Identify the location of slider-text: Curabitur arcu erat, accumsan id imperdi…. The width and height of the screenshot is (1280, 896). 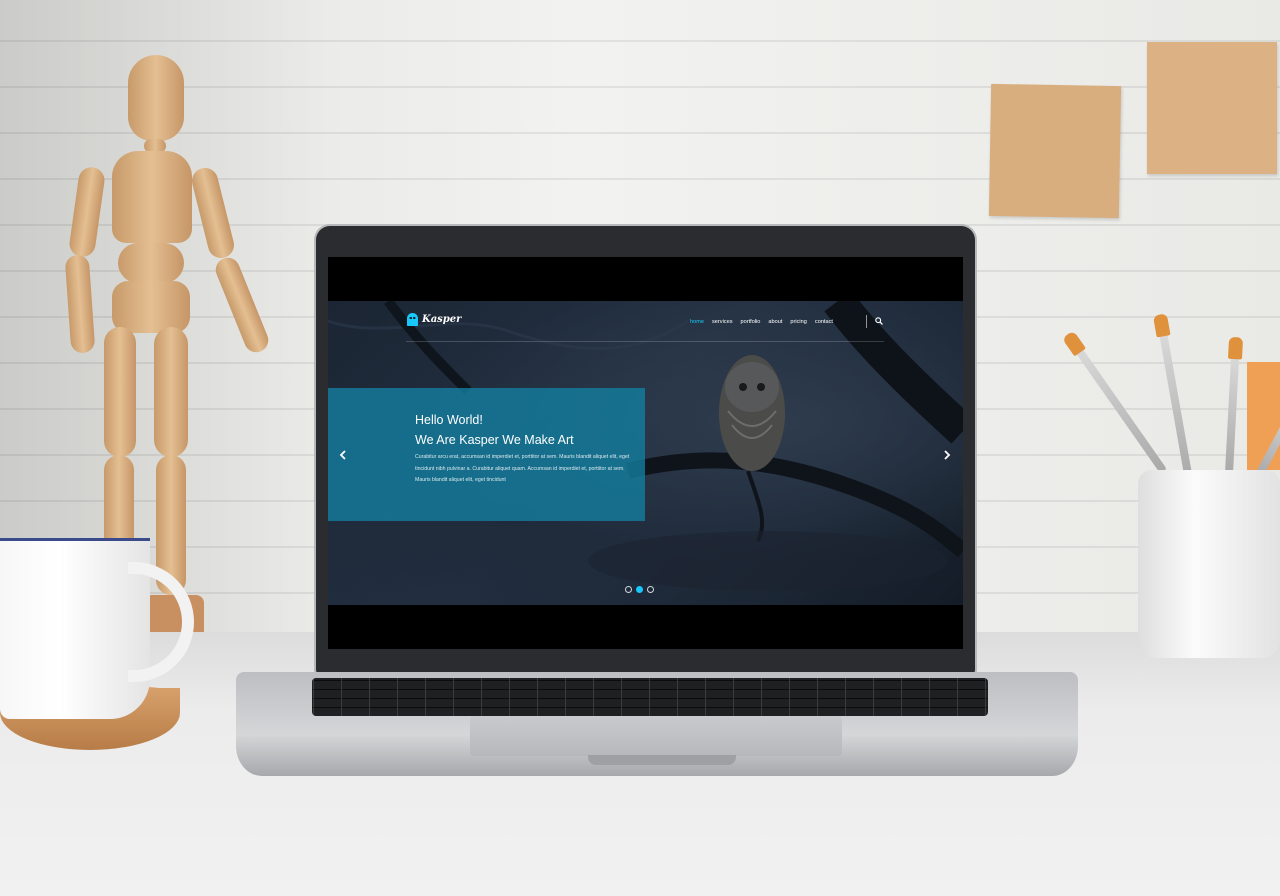
(522, 468).